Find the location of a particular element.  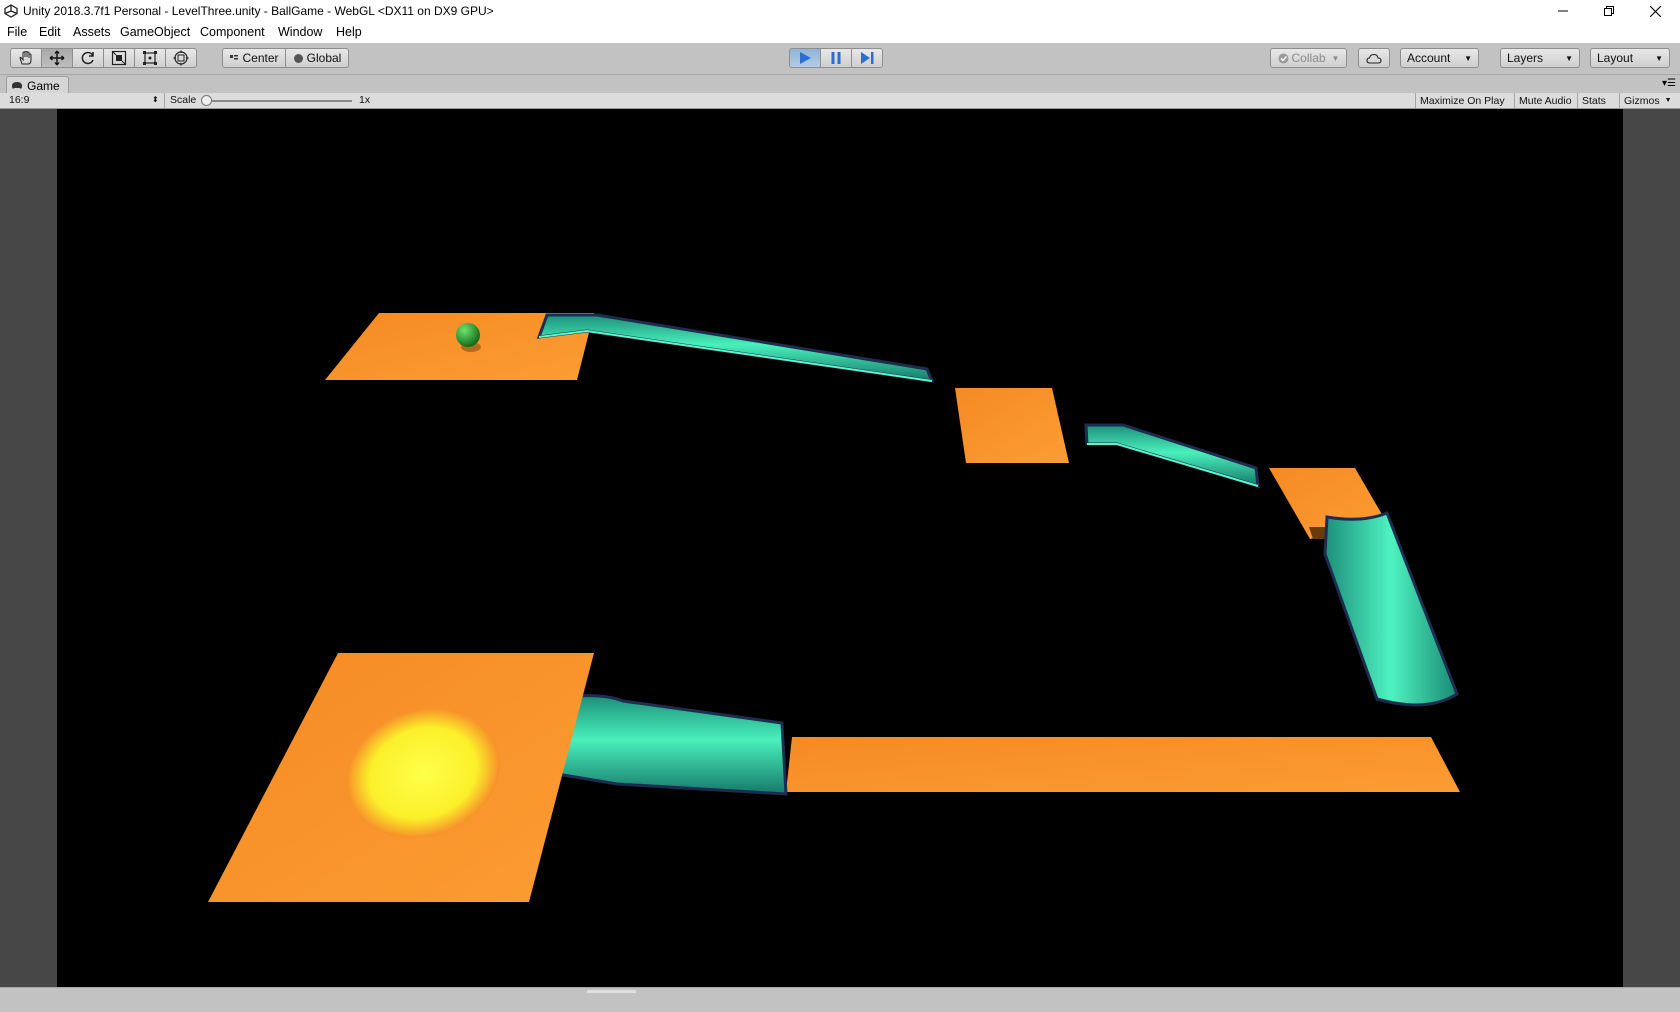

menu-gameobject: GameObject is located at coordinates (155, 32).